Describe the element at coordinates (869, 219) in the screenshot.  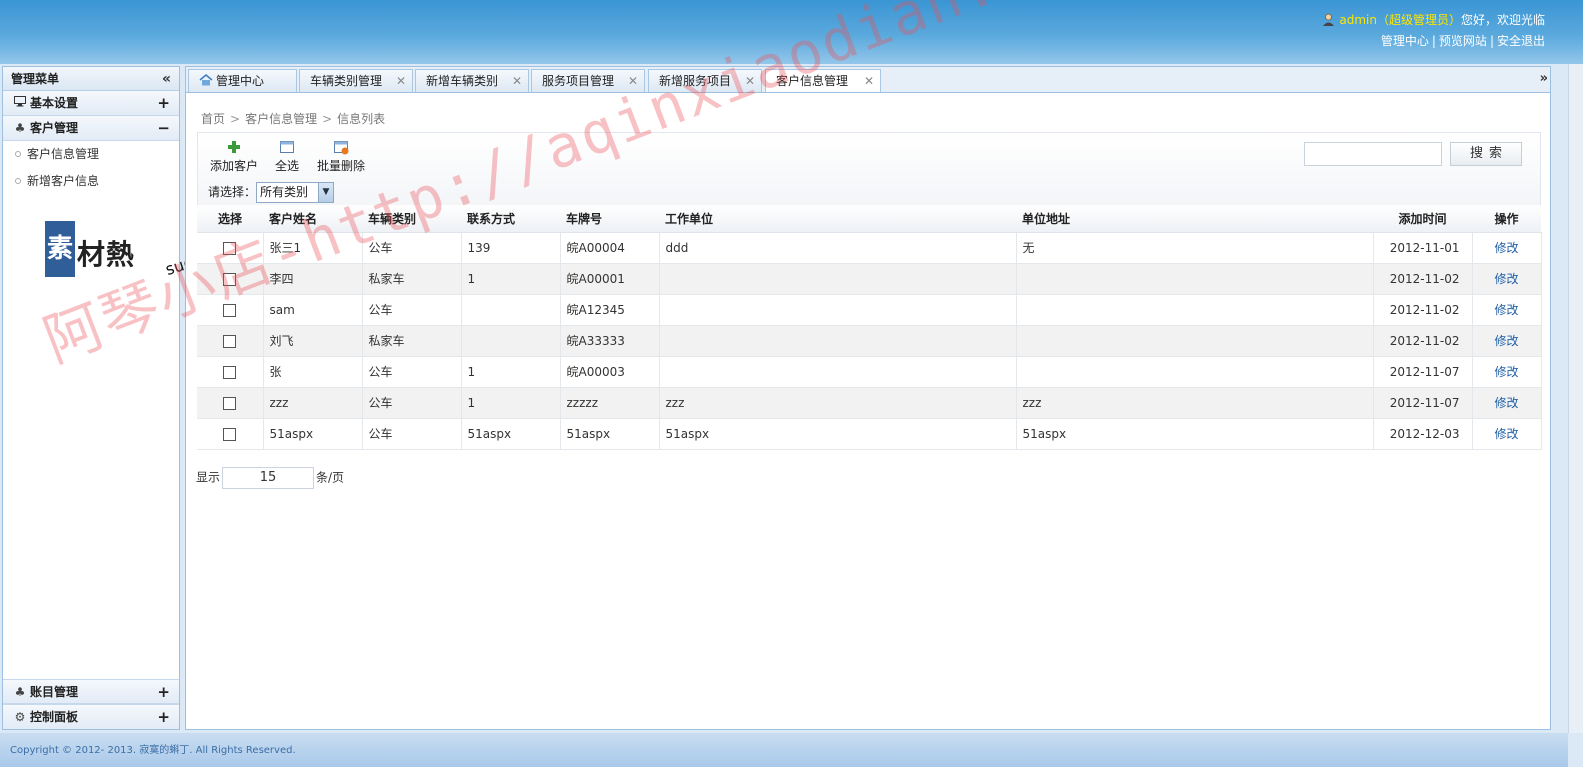
I see `table-header-row: 选择 客户姓名 车辆类别 联系方式 车牌号 工作单位 单位地址 添加时间 操作` at that location.